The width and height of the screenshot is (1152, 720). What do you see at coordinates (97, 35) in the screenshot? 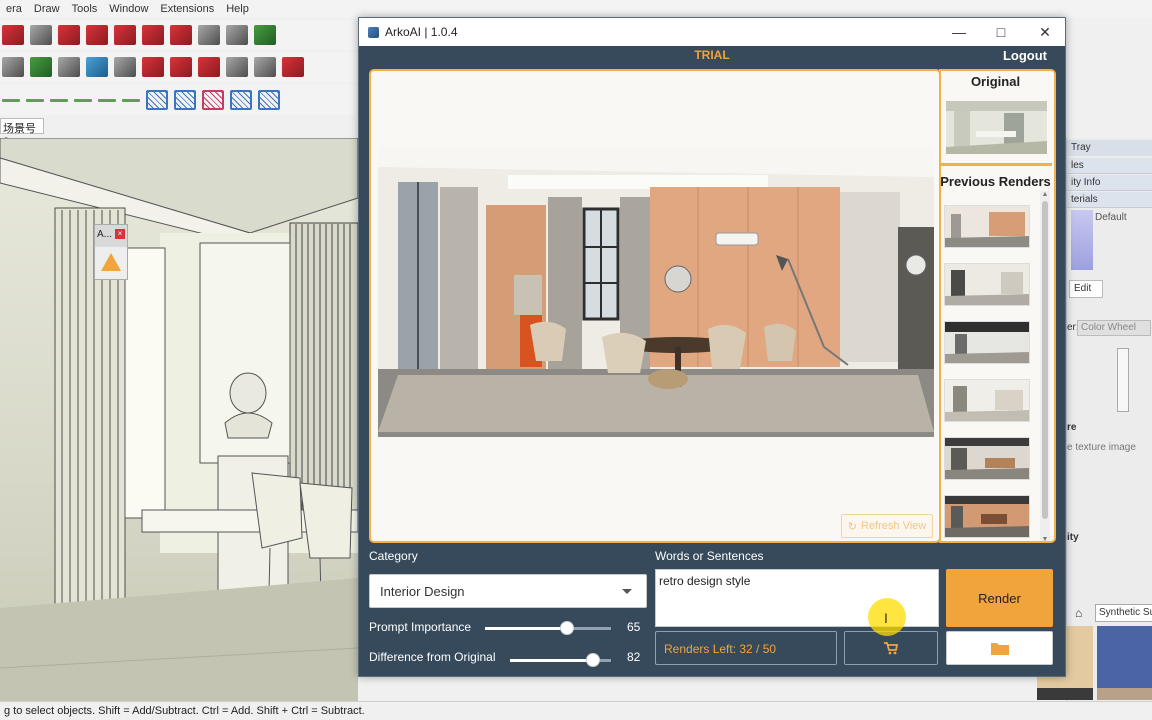
I see `follow-me-icon` at bounding box center [97, 35].